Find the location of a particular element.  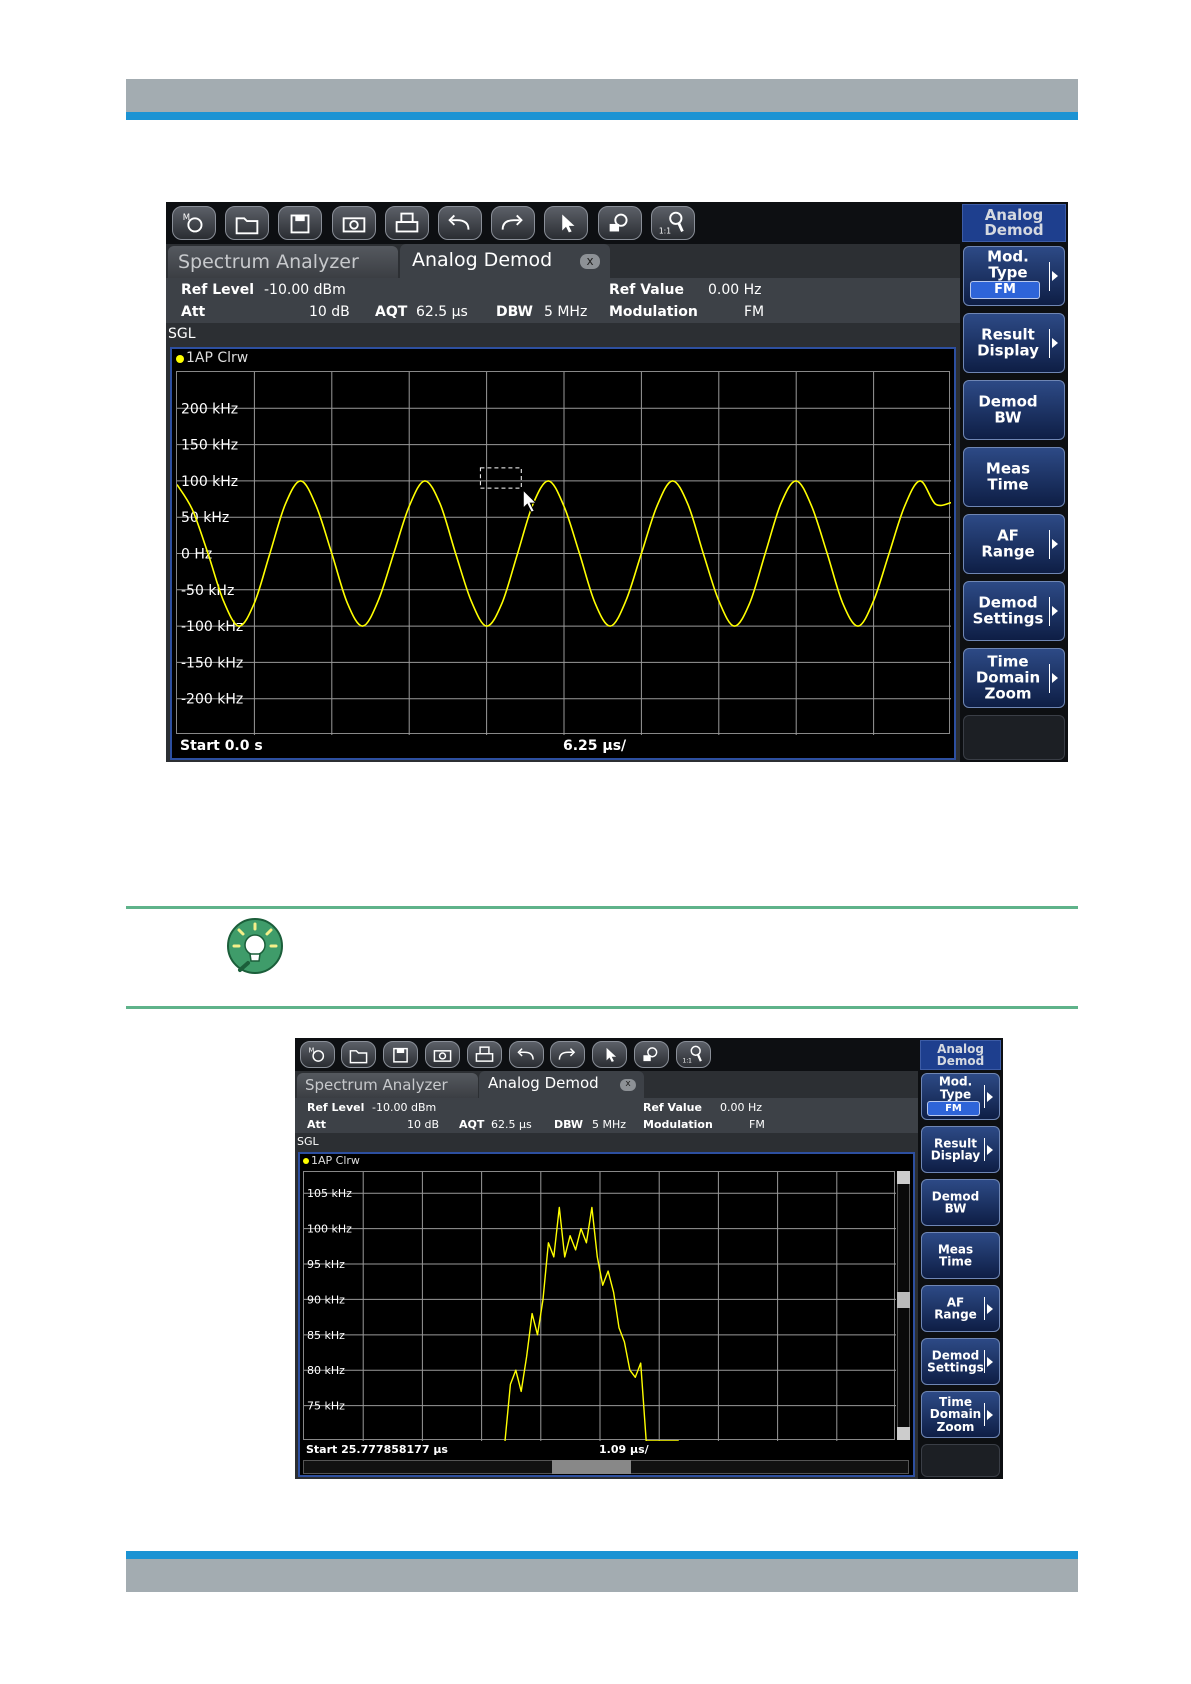

att-value: 10 dB is located at coordinates (329, 312).